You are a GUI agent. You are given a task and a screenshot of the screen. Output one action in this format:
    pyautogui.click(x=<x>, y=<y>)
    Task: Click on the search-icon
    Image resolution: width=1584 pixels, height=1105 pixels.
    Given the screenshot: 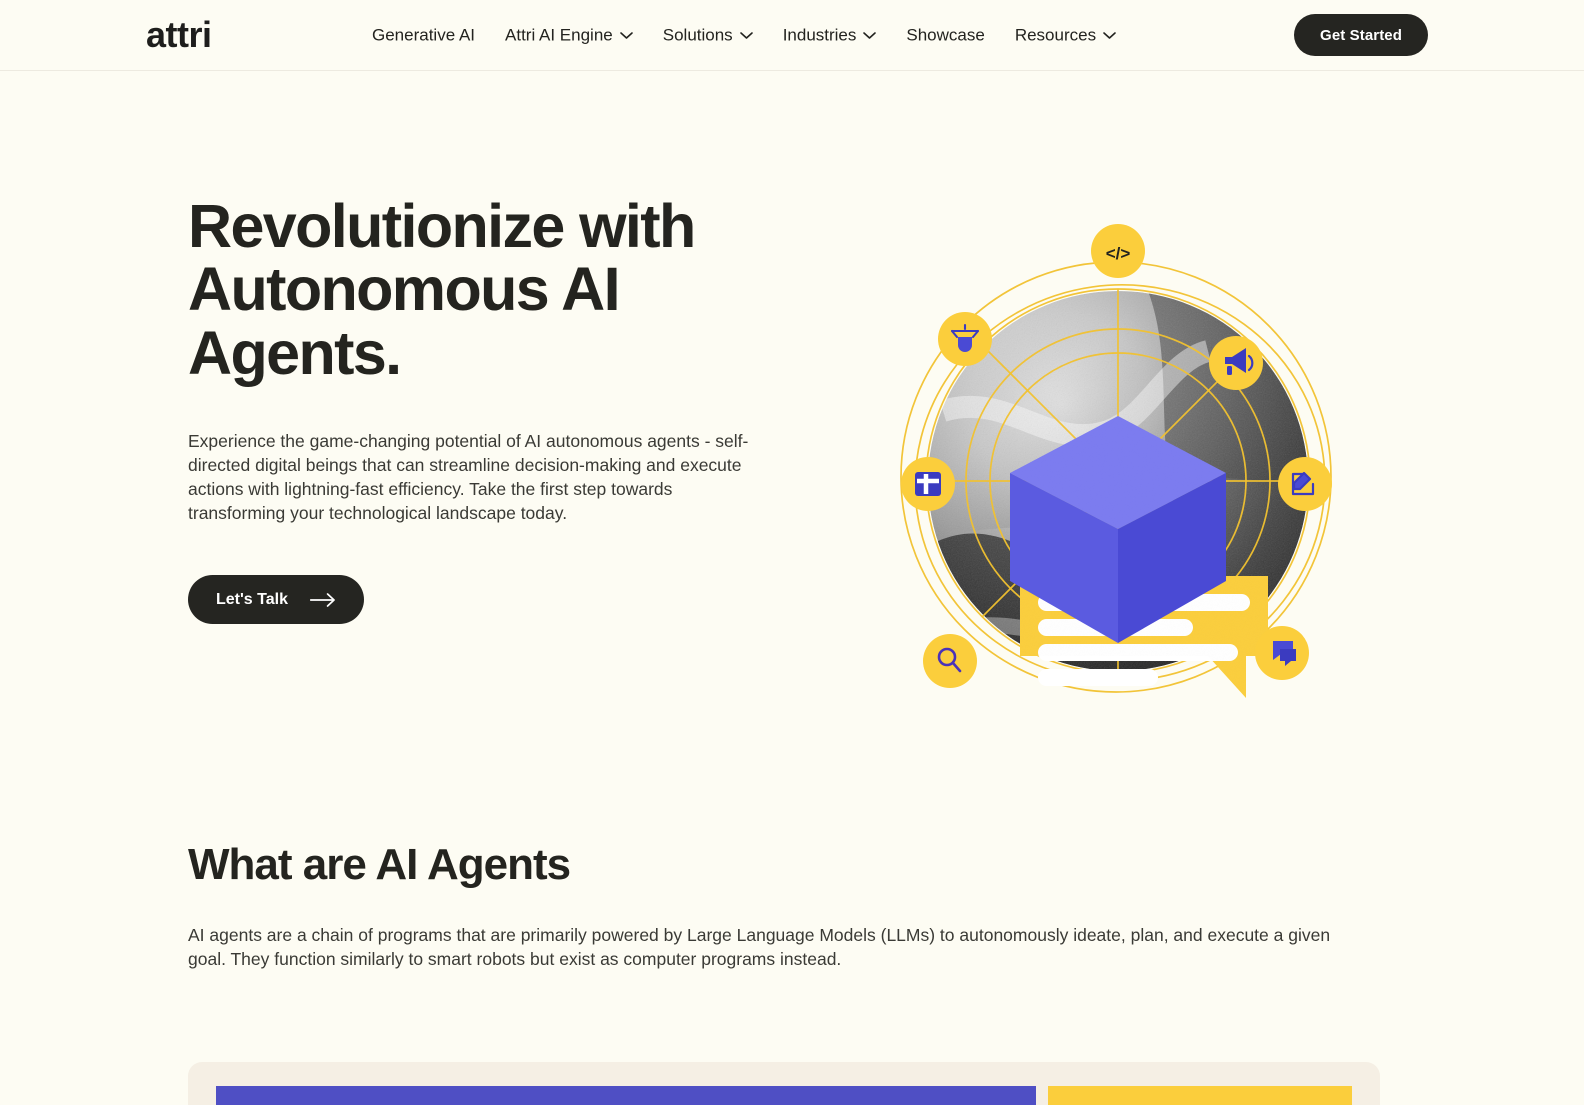 What is the action you would take?
    pyautogui.click(x=950, y=661)
    